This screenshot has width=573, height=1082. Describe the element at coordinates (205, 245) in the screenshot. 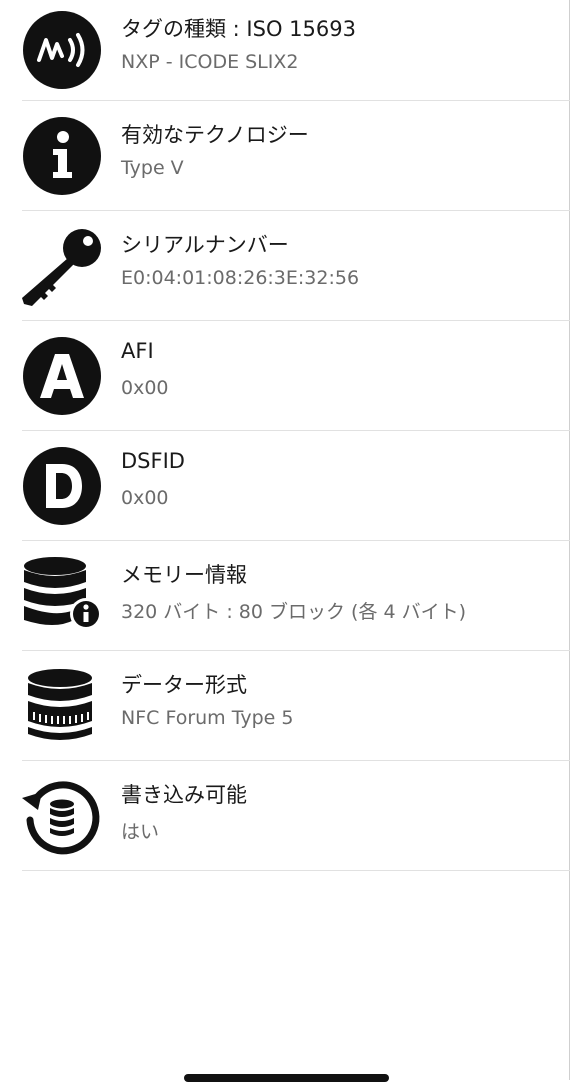

I see `row-title: シリアルナンバー` at that location.